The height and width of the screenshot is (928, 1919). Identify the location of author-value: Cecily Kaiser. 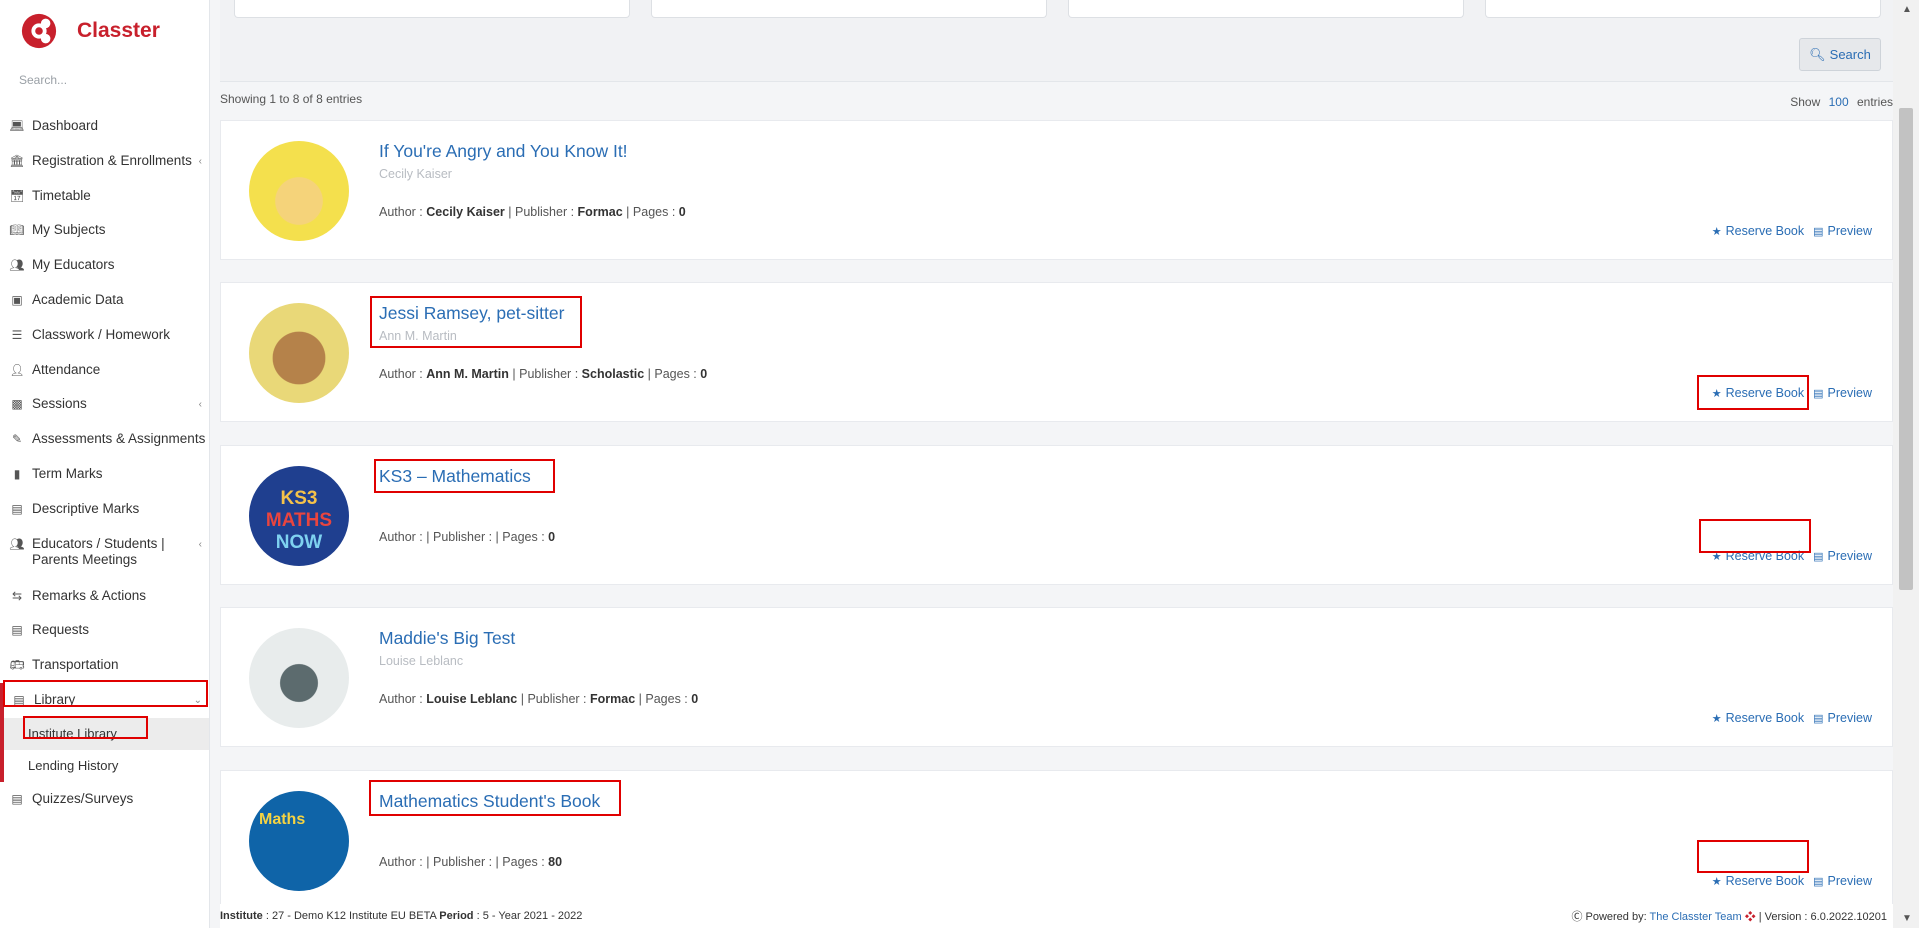
(465, 212).